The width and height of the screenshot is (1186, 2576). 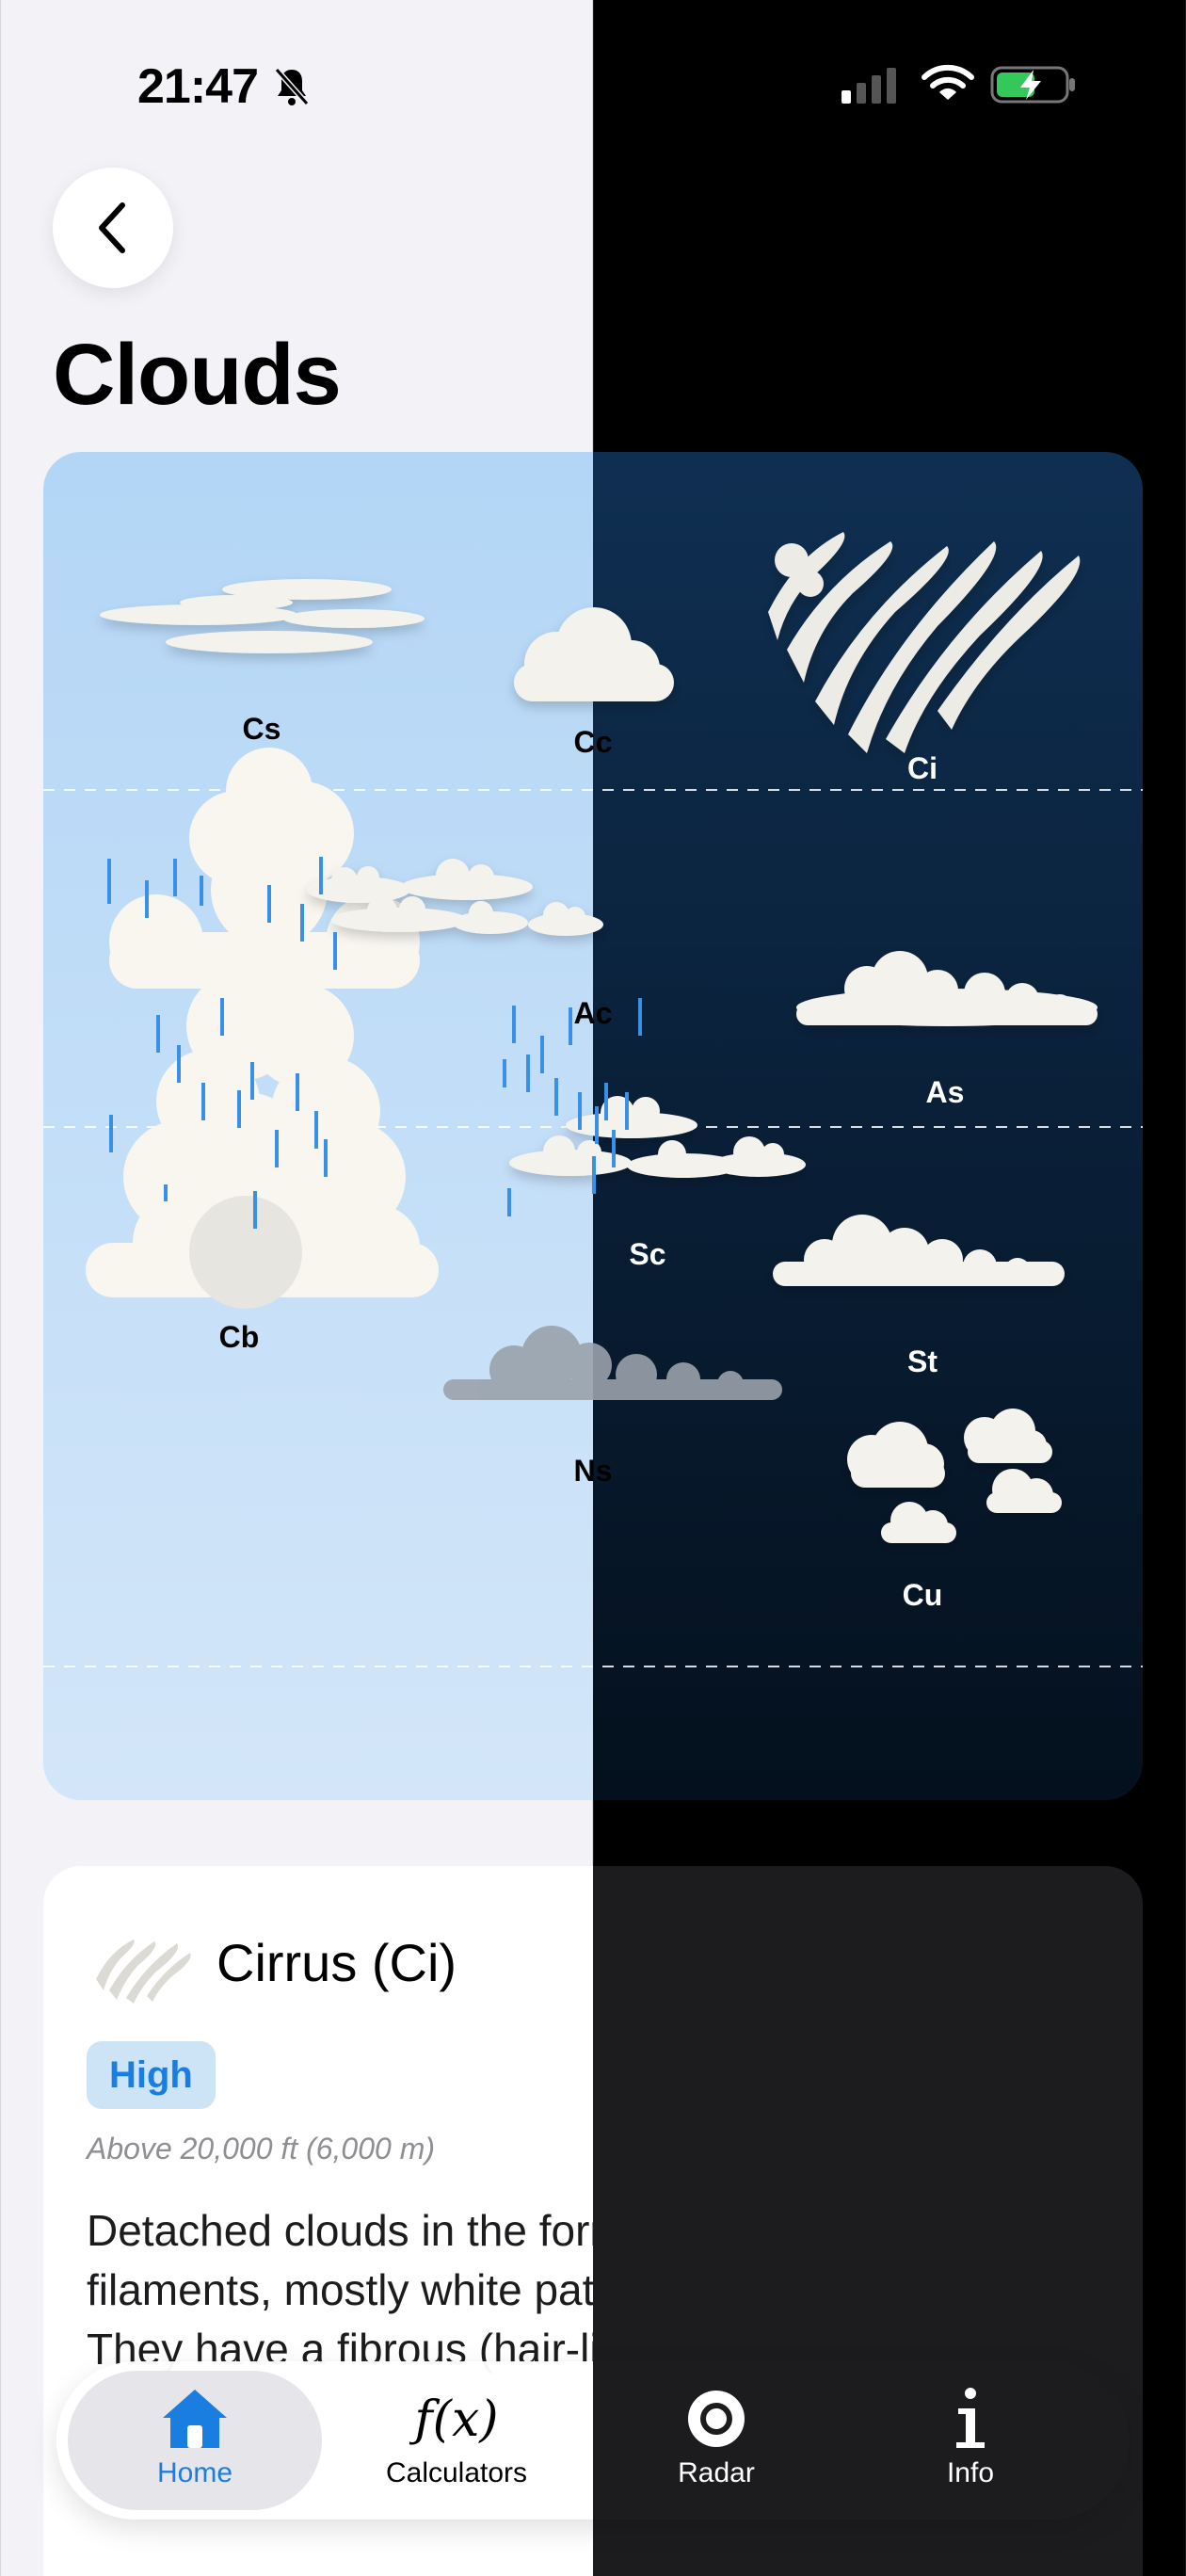 What do you see at coordinates (716, 2472) in the screenshot?
I see `tab-radar-label: Radar` at bounding box center [716, 2472].